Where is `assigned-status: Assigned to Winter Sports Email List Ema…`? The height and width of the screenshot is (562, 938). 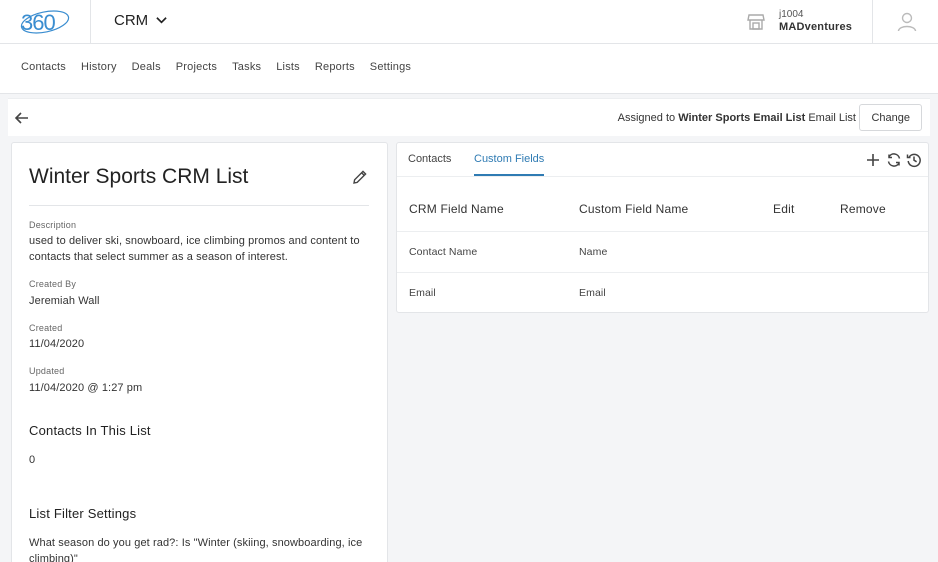
assigned-status: Assigned to Winter Sports Email List Ema… is located at coordinates (737, 118).